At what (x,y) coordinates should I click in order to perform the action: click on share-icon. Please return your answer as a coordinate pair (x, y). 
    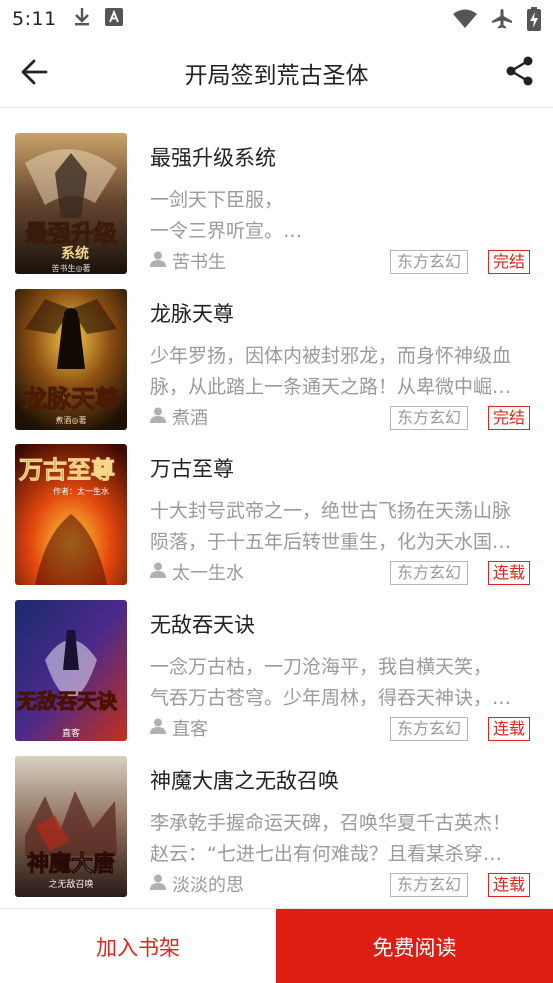
    Looking at the image, I should click on (520, 73).